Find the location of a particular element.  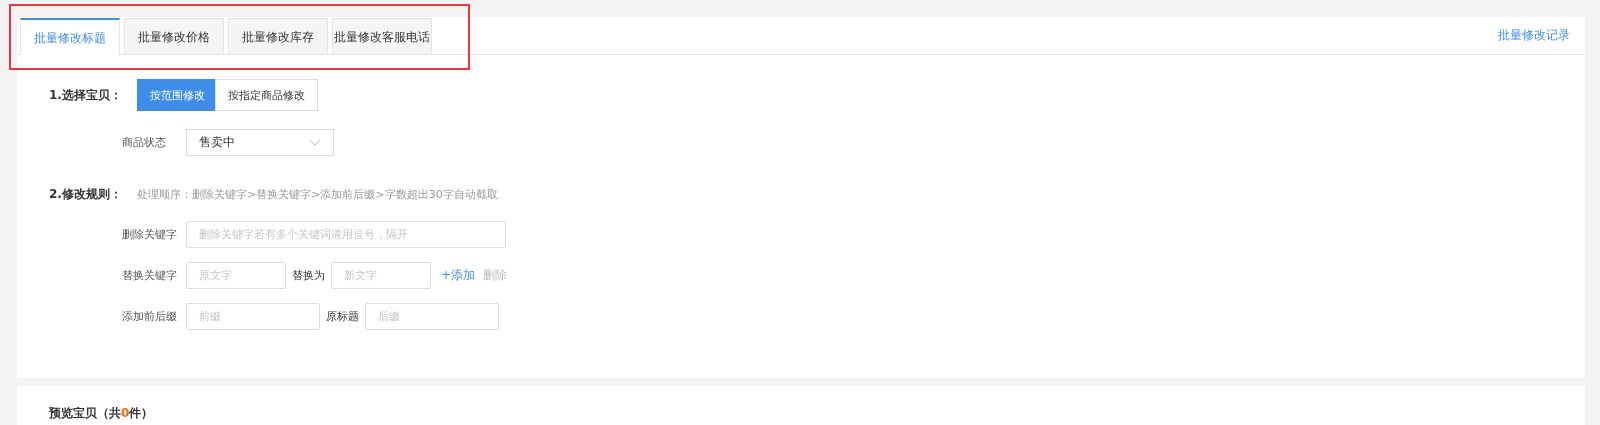

tab: 批量修改库存 is located at coordinates (278, 36).